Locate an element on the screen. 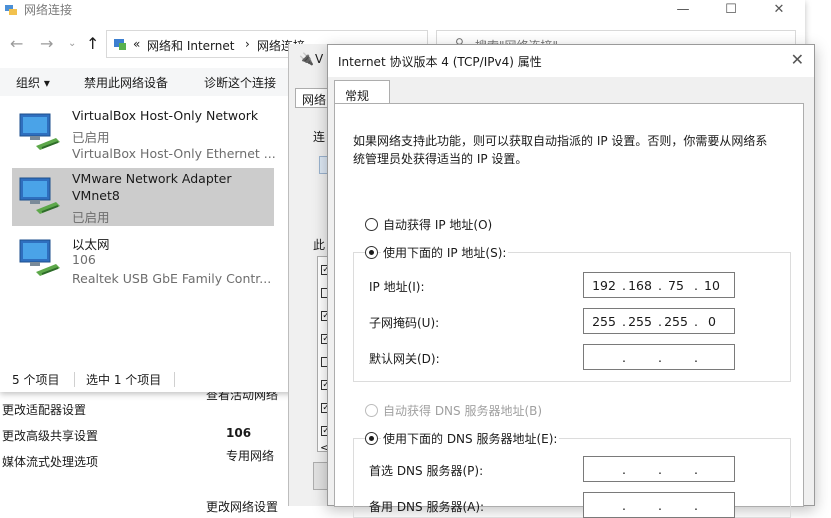 The width and height of the screenshot is (831, 518). alternate-dns-field: . . . is located at coordinates (659, 505).